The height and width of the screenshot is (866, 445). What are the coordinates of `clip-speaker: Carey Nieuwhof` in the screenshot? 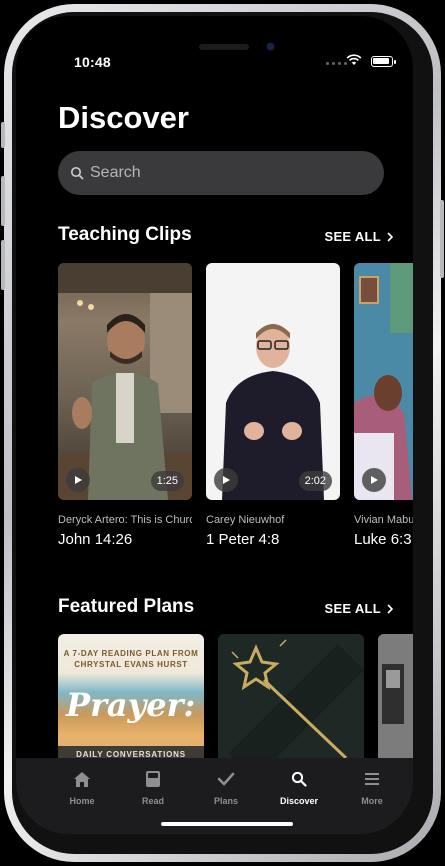 It's located at (245, 520).